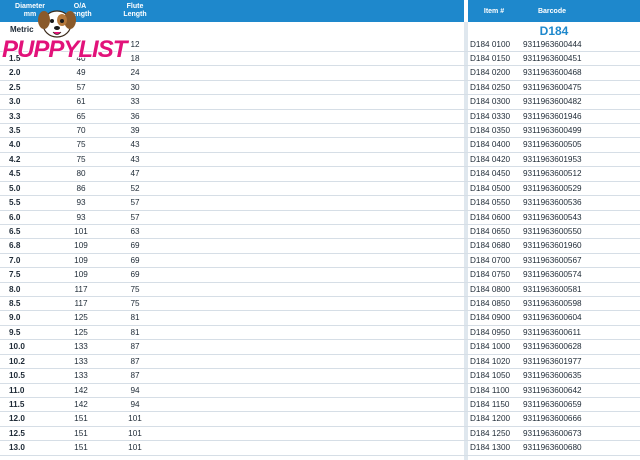 The image size is (640, 460). I want to click on item-number-cell: D184 0650, so click(490, 231).